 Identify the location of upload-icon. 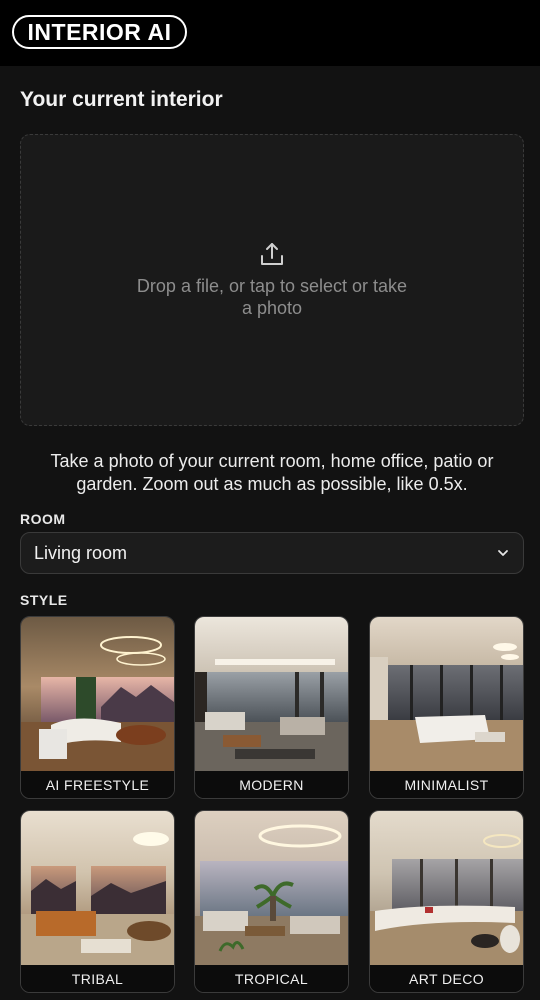
(272, 254).